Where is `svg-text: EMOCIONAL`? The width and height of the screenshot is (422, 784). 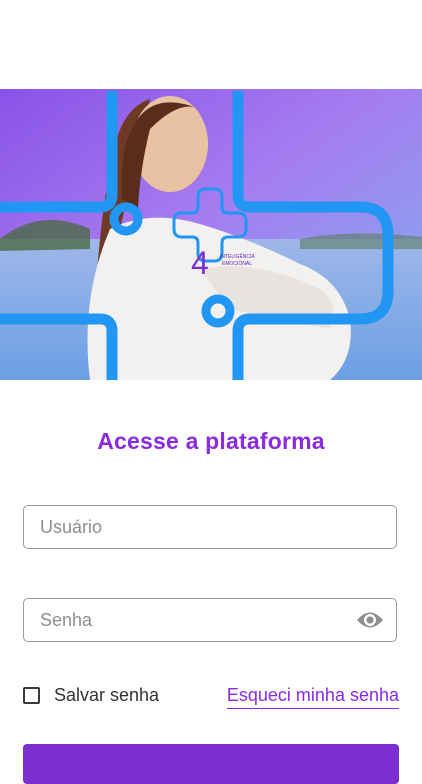
svg-text: EMOCIONAL is located at coordinates (237, 264).